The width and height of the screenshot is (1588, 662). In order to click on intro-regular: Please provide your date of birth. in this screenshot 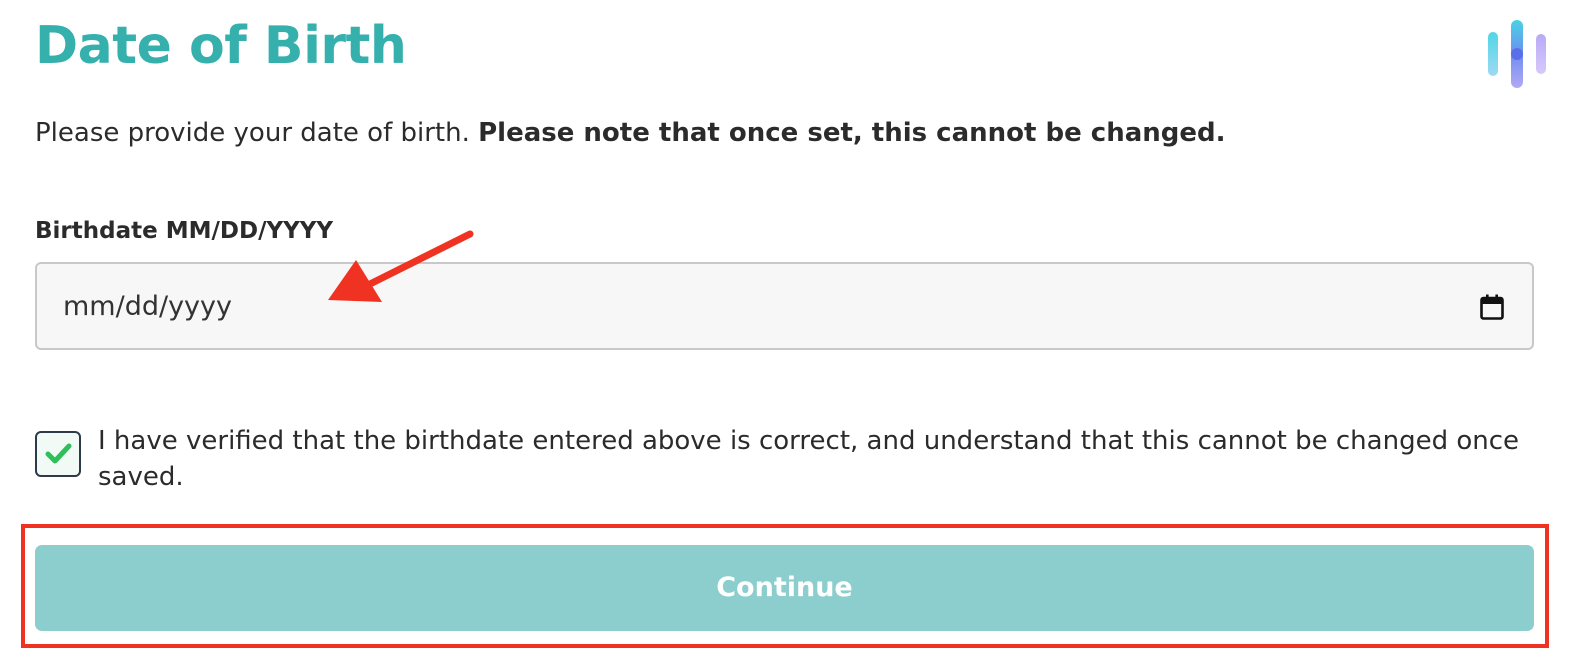, I will do `click(257, 133)`.